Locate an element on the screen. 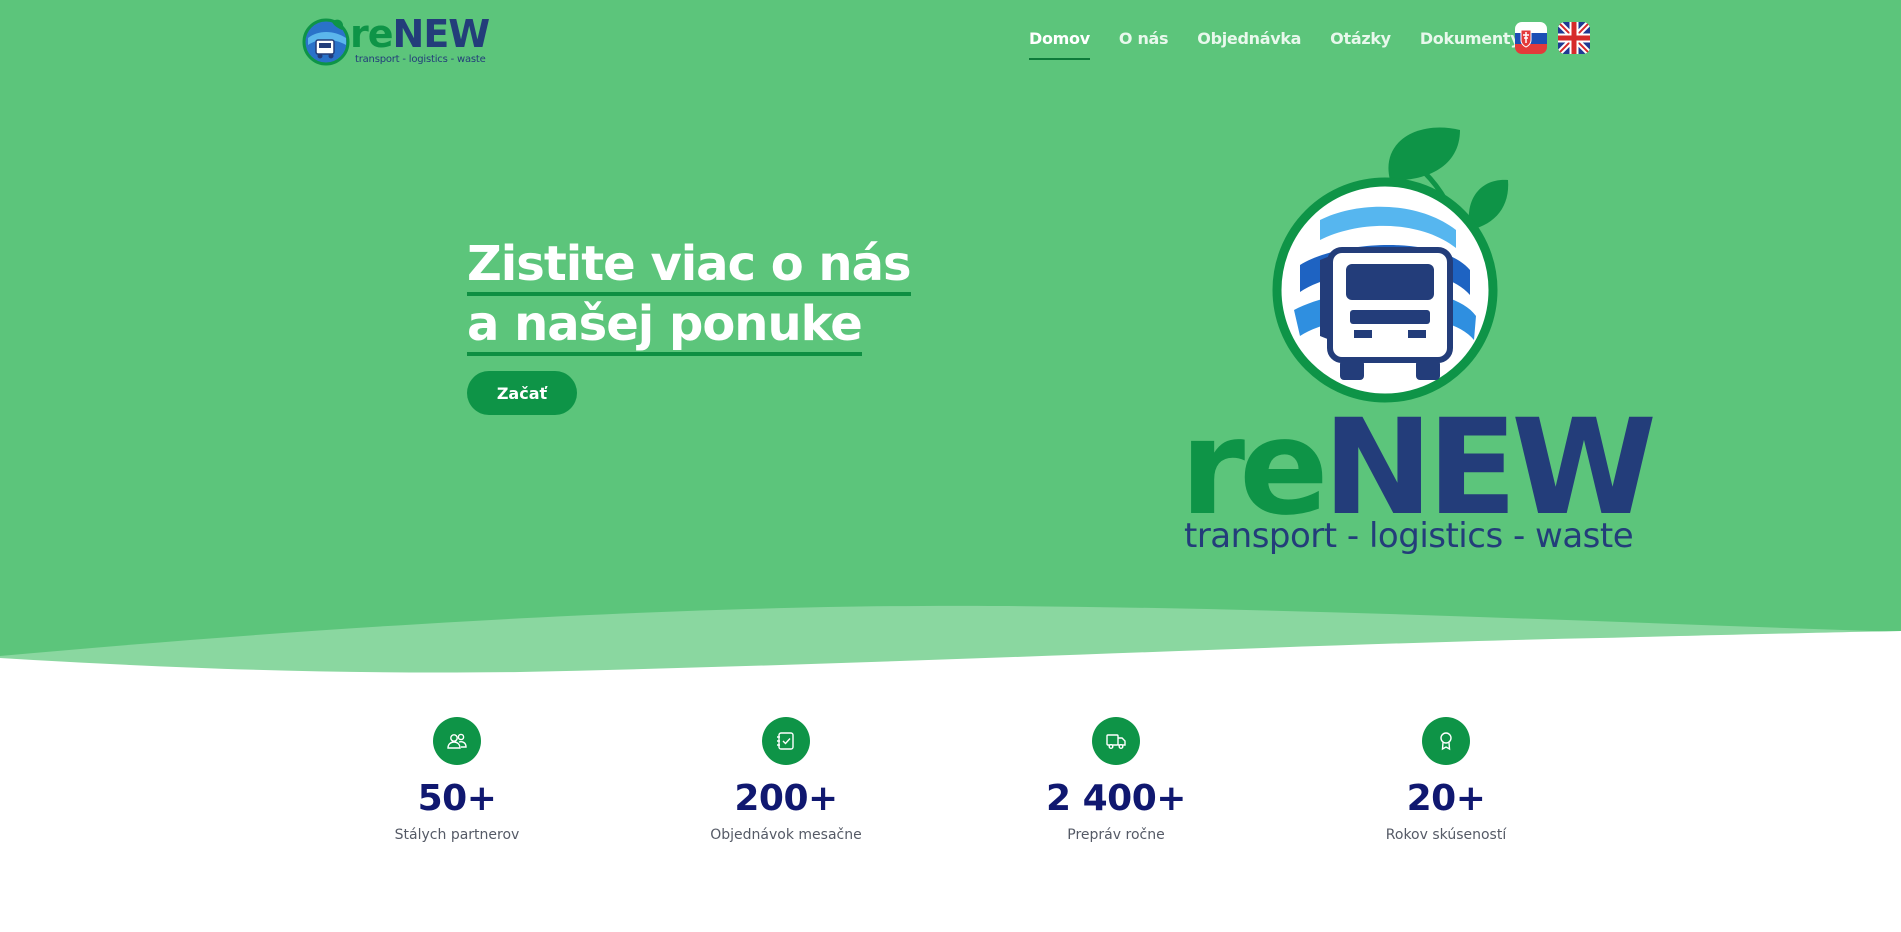 Image resolution: width=1901 pixels, height=932 pixels. site-logo: reNEW transport - logistics - waste is located at coordinates (396, 39).